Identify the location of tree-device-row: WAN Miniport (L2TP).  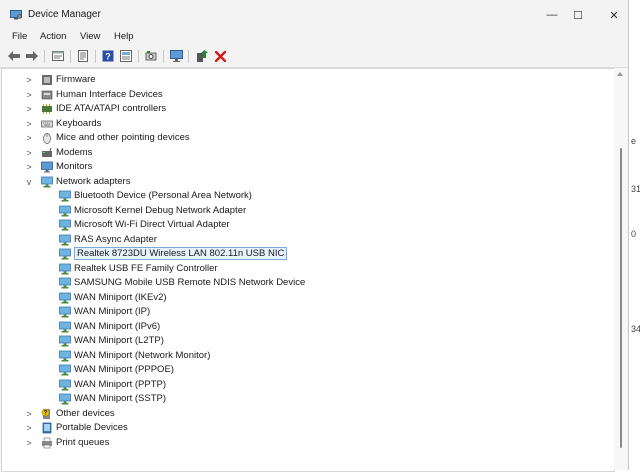
(307, 341).